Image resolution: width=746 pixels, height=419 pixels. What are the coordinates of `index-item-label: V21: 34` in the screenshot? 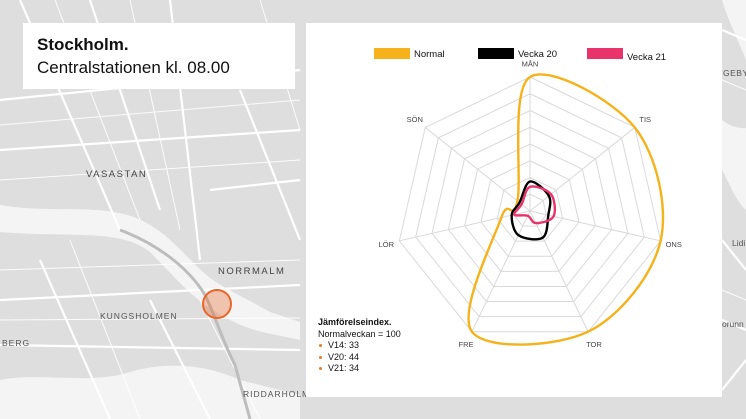 It's located at (344, 368).